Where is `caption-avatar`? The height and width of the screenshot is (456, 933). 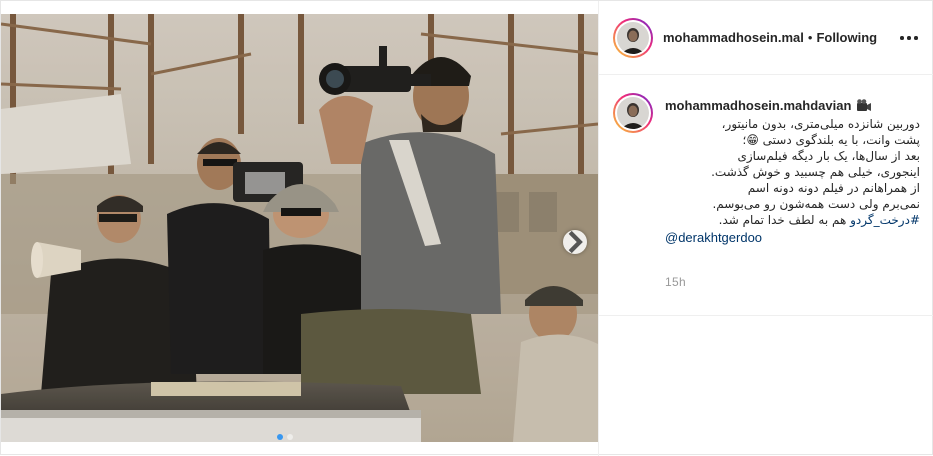 caption-avatar is located at coordinates (633, 113).